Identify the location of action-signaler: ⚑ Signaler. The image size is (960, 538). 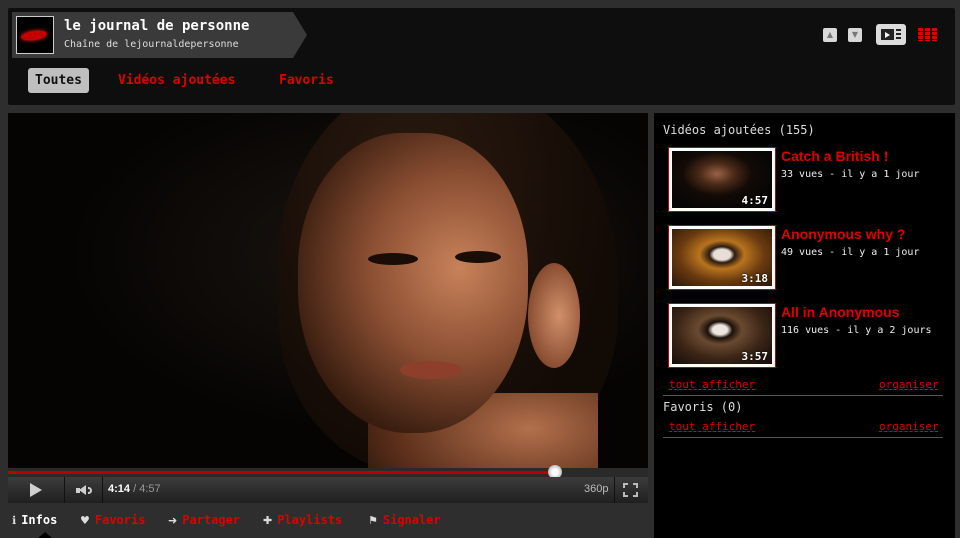
(404, 520).